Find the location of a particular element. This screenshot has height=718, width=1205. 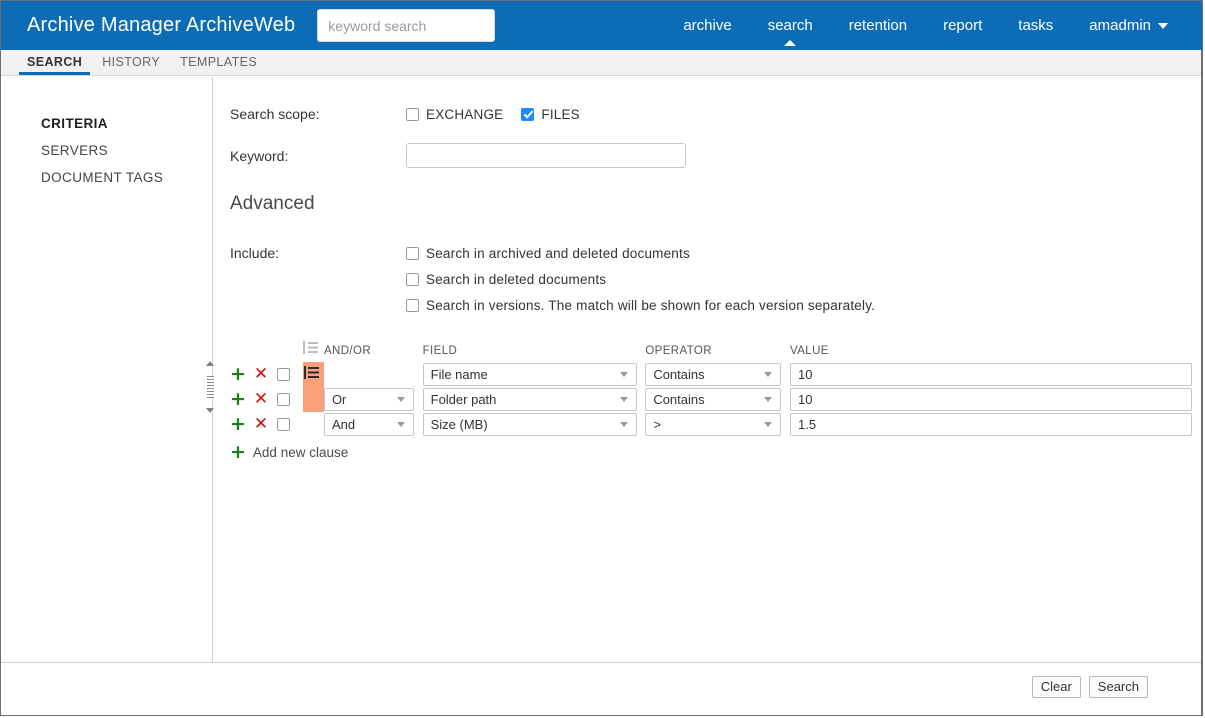

checkbox-files-label: FILES is located at coordinates (560, 114).